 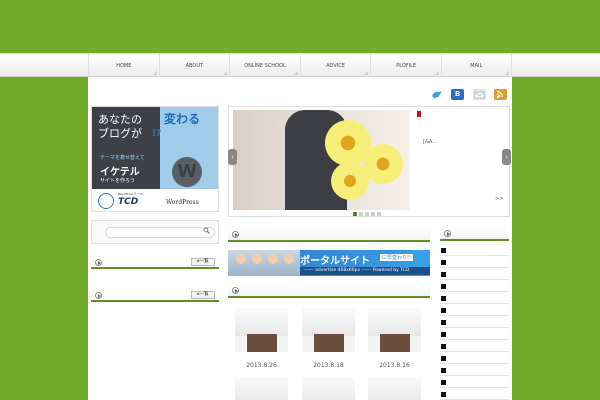 I want to click on hatena-bookmark-icon: B, so click(x=457, y=94).